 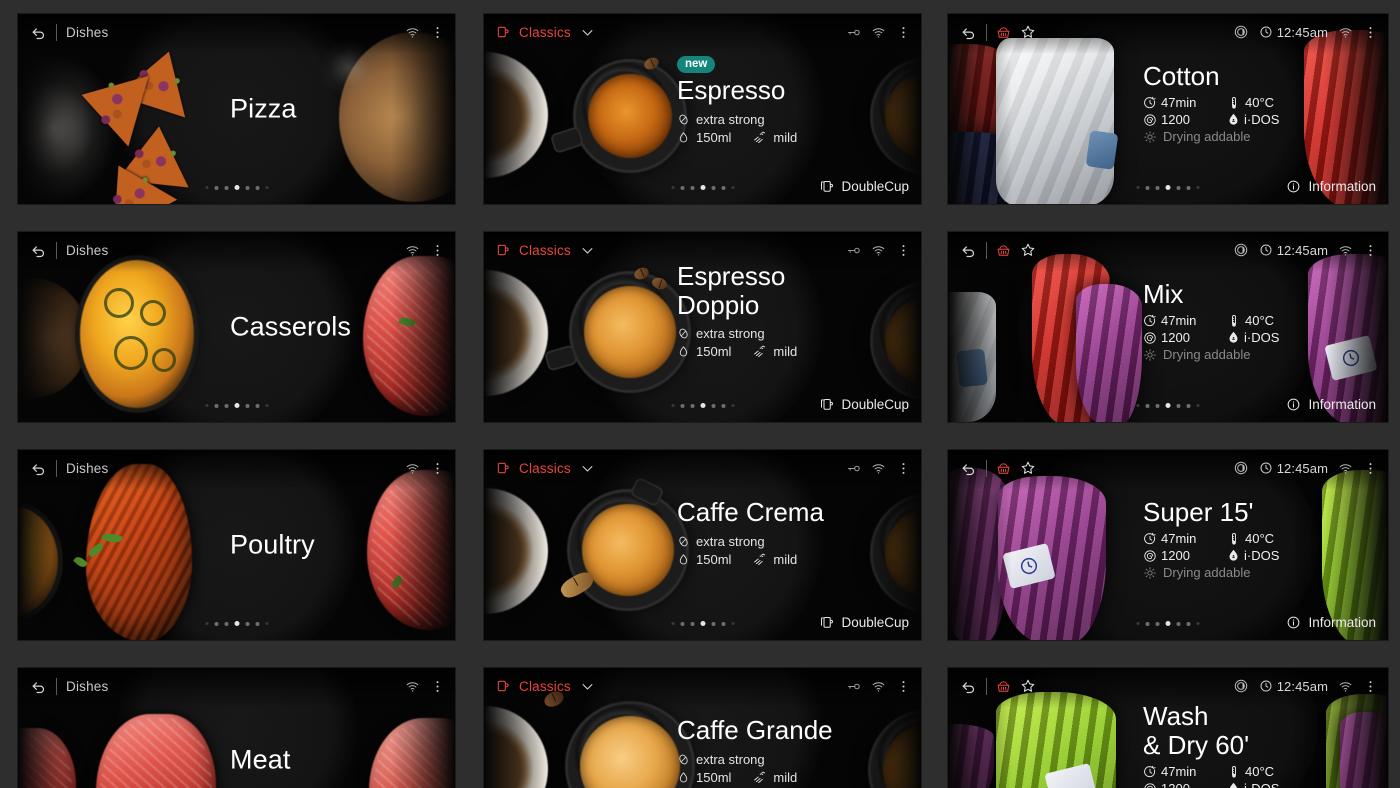 I want to click on doublecup-action: DoubleCup, so click(x=864, y=404).